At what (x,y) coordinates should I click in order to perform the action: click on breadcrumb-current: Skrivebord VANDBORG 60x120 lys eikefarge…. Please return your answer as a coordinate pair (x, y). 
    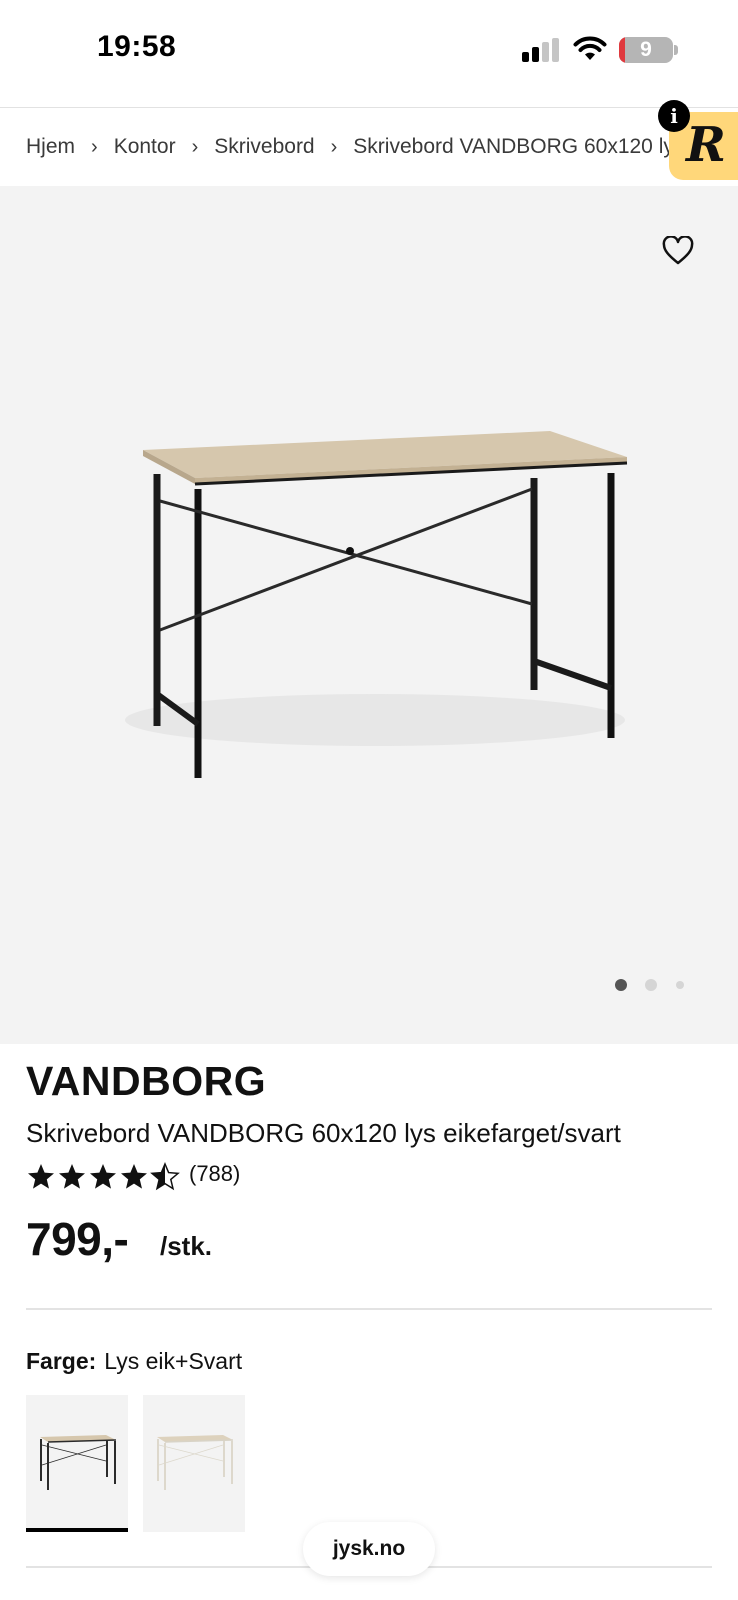
    Looking at the image, I should click on (514, 147).